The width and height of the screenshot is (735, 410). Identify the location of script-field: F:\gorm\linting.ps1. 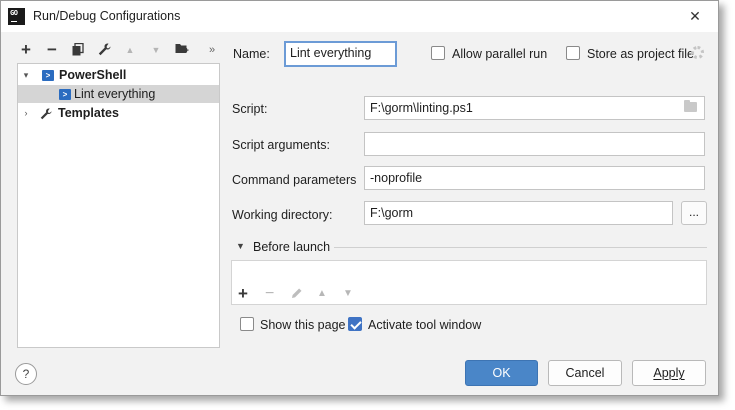
(534, 108).